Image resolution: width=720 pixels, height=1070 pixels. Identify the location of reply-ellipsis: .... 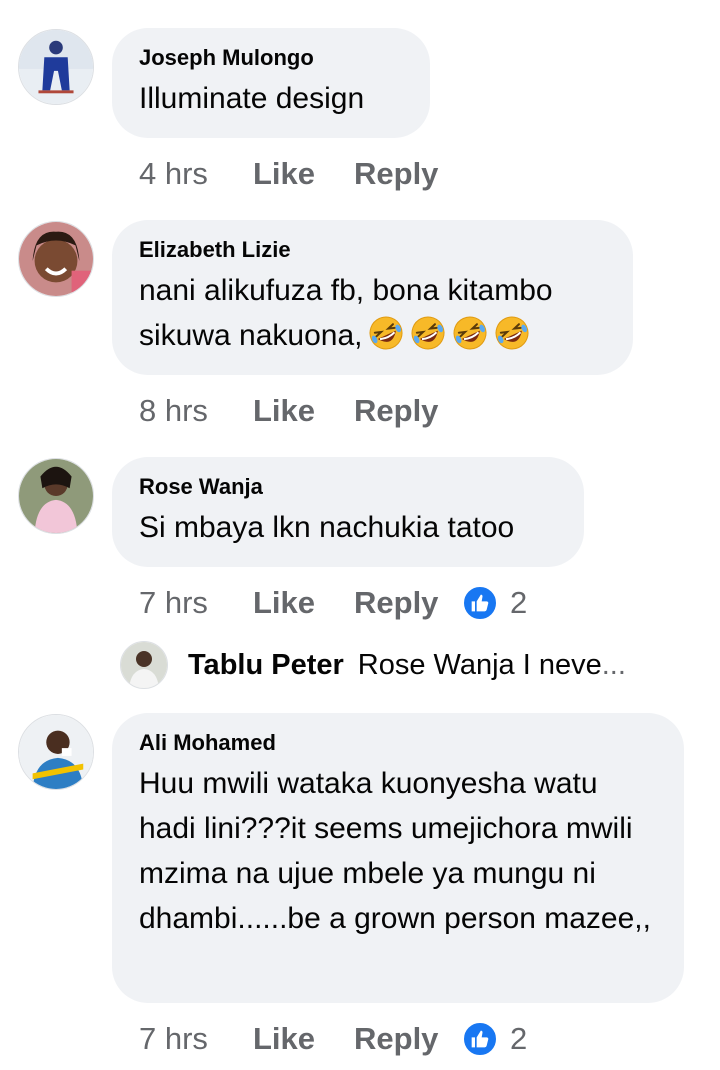
(613, 664).